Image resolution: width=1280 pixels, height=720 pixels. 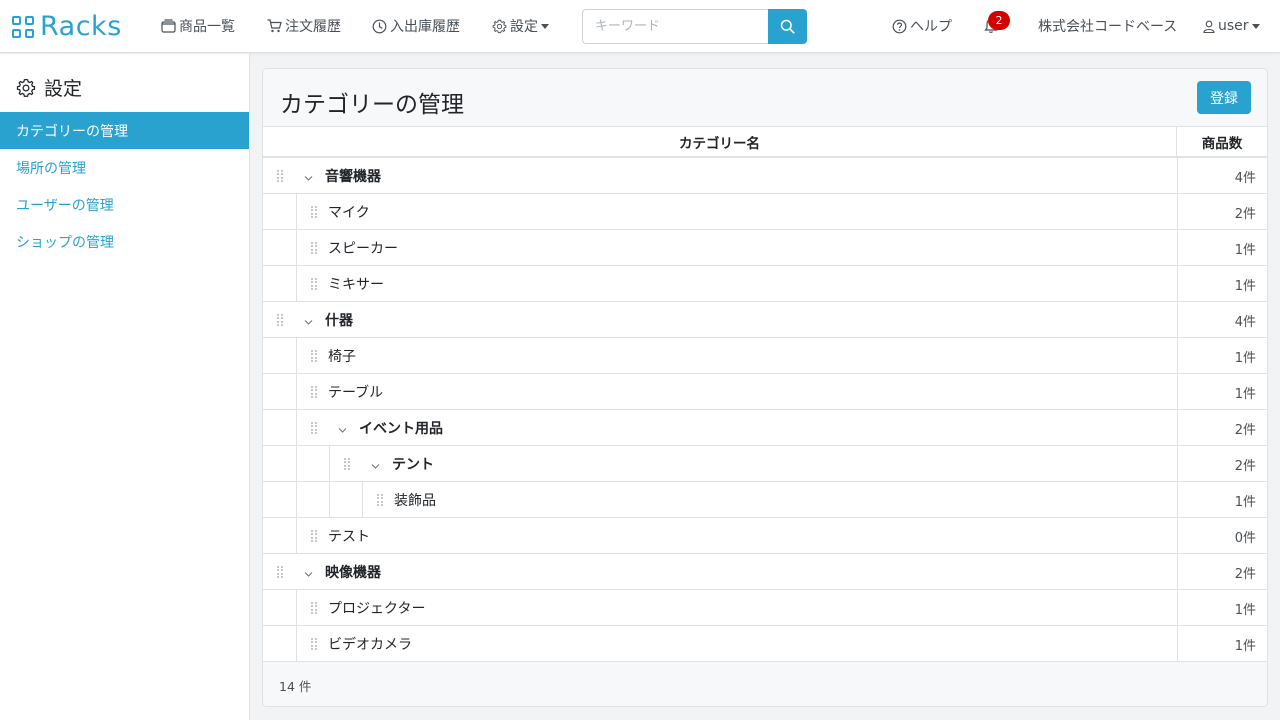 What do you see at coordinates (168, 26) in the screenshot?
I see `box-icon` at bounding box center [168, 26].